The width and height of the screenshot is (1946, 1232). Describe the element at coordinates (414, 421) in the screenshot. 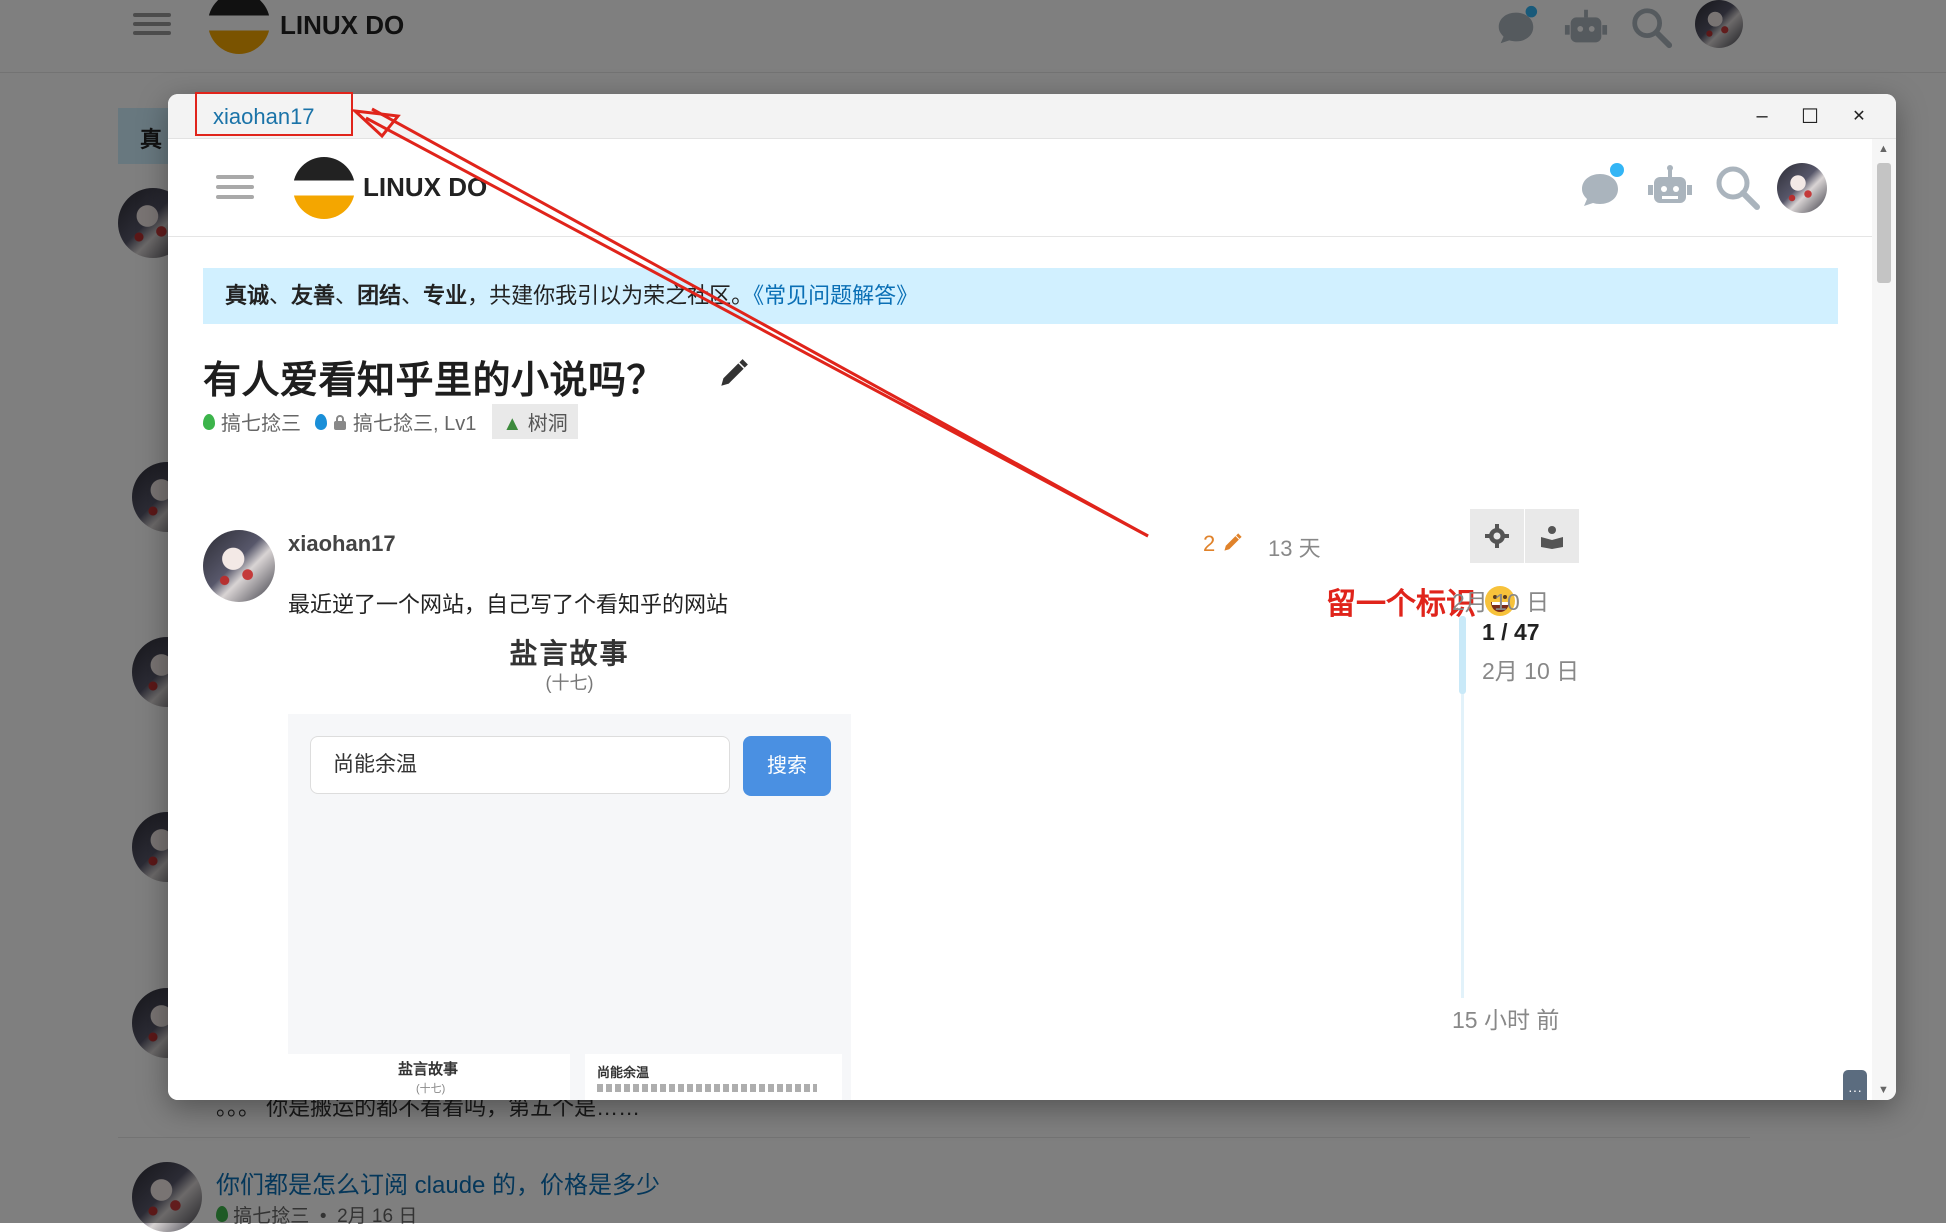

I see `subcategory-link: 搞七捻三, Lv1` at that location.